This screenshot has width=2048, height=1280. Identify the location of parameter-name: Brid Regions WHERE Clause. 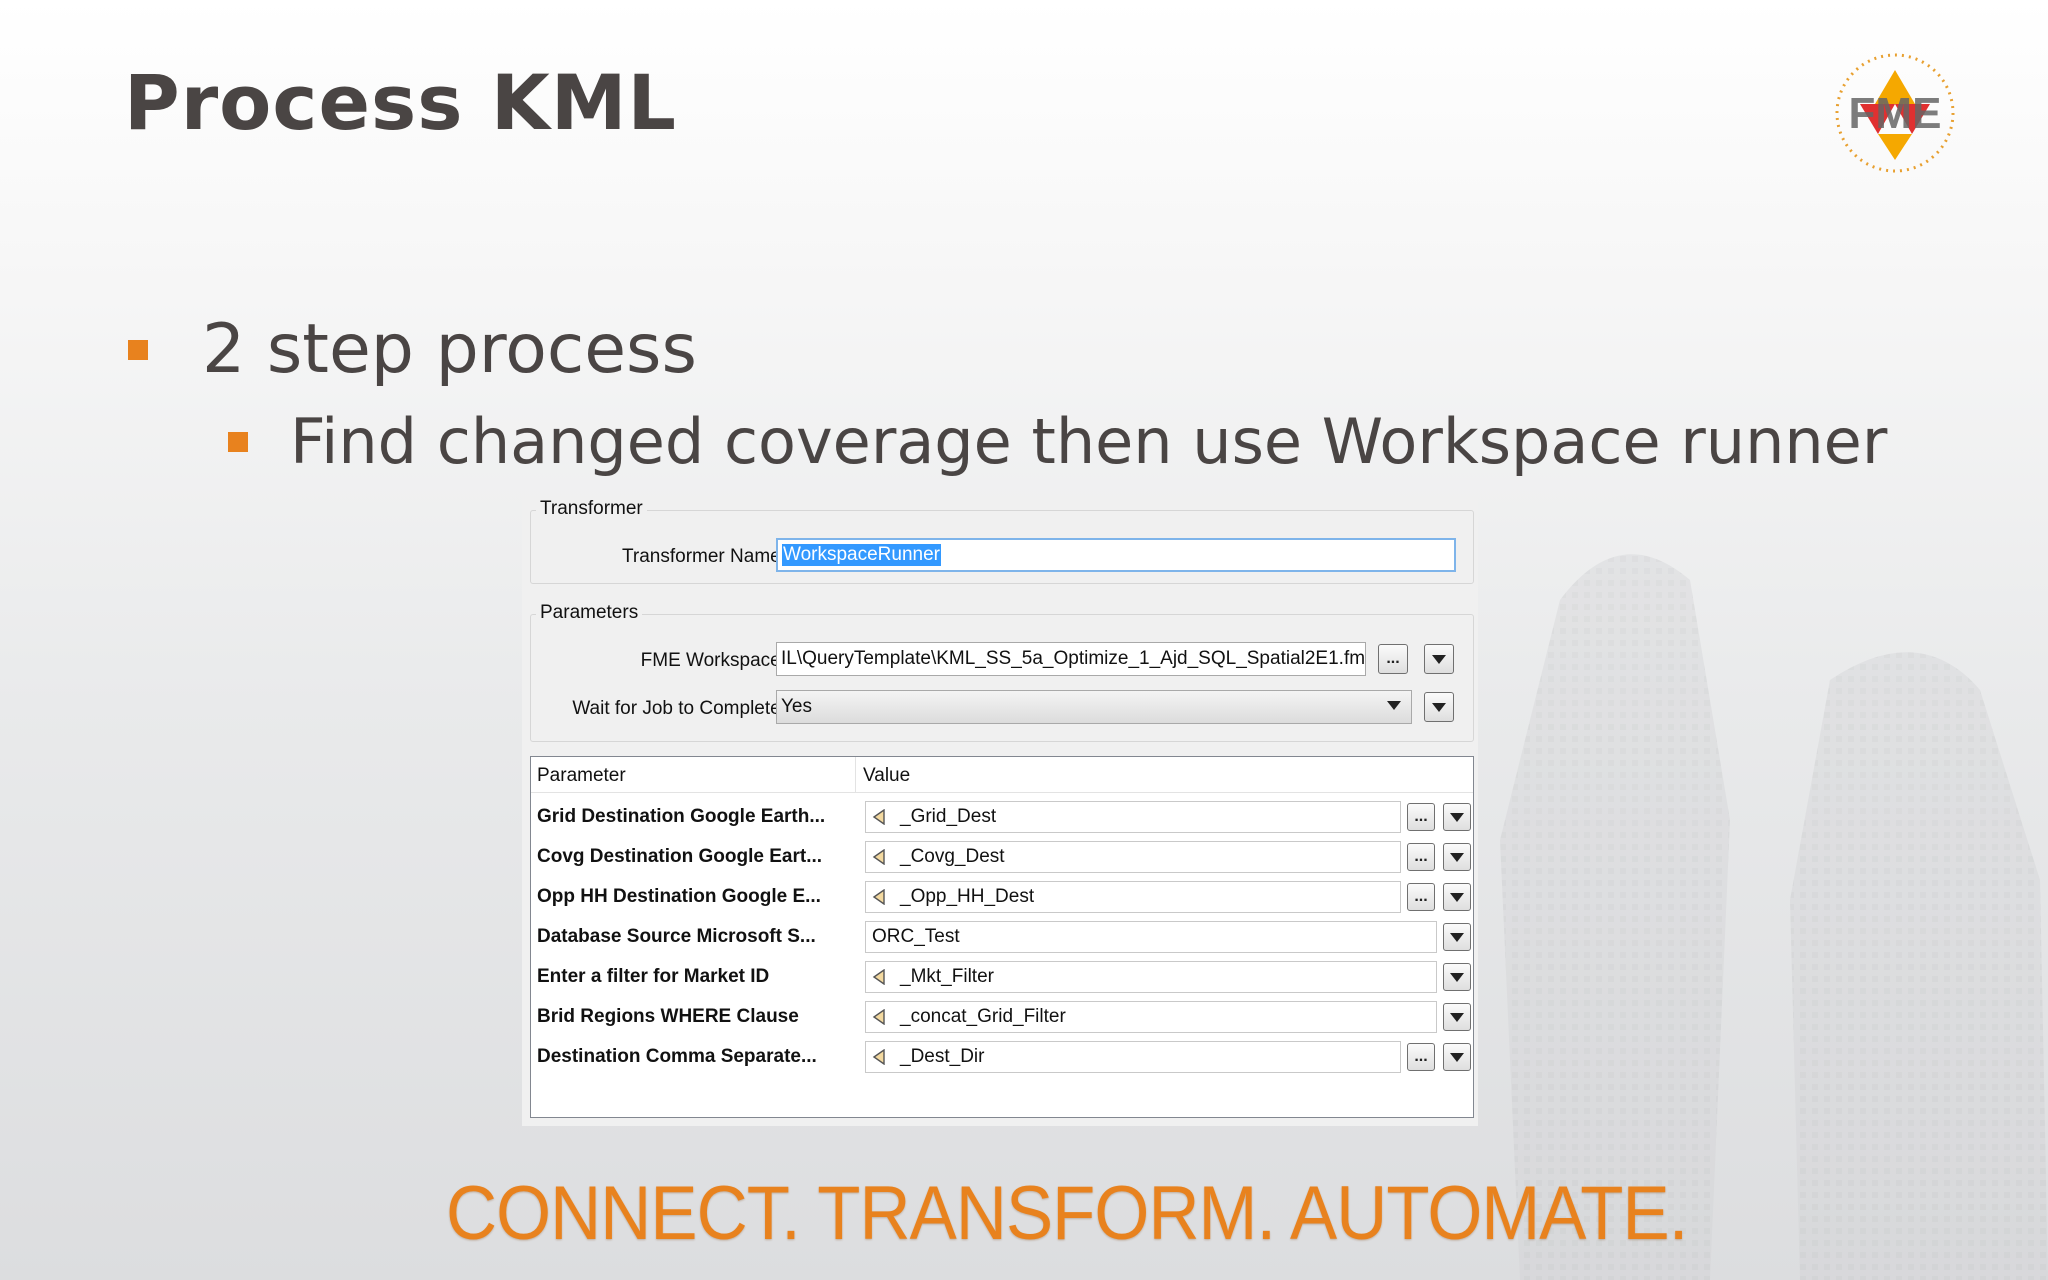
(668, 1016).